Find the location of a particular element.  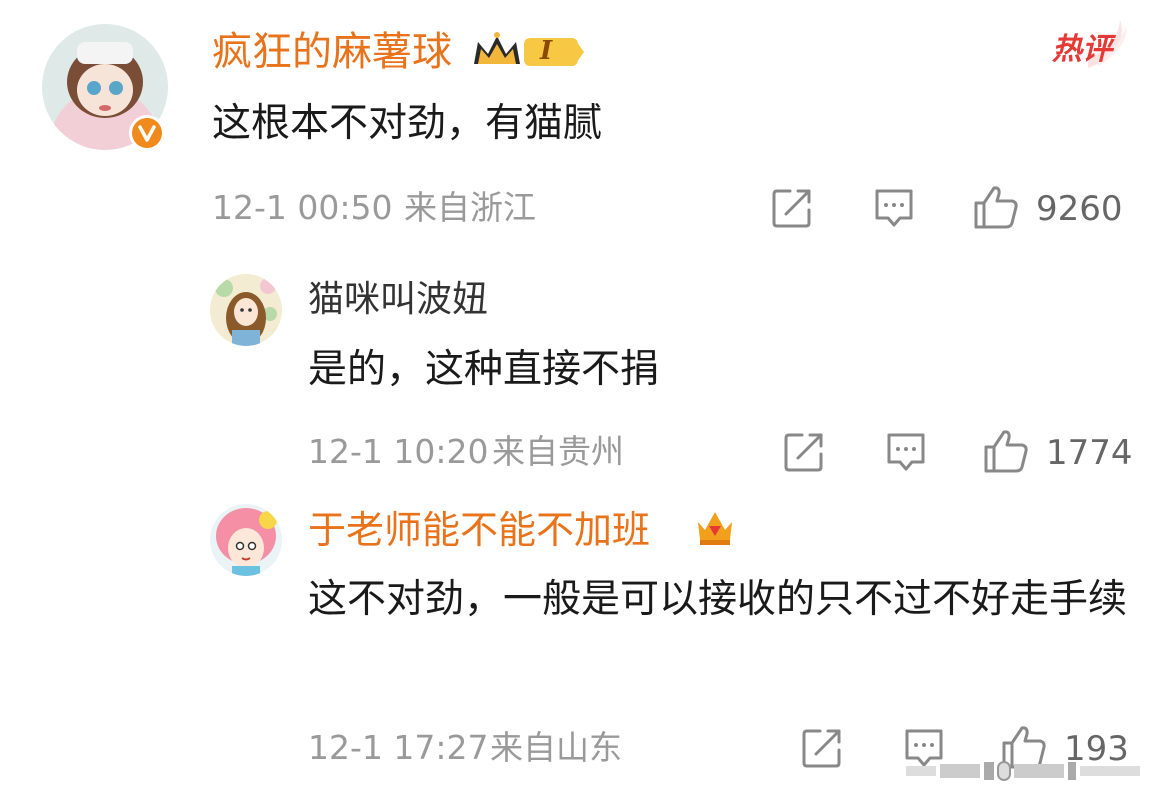

username: 疯狂的麻薯球 is located at coordinates (332, 52).